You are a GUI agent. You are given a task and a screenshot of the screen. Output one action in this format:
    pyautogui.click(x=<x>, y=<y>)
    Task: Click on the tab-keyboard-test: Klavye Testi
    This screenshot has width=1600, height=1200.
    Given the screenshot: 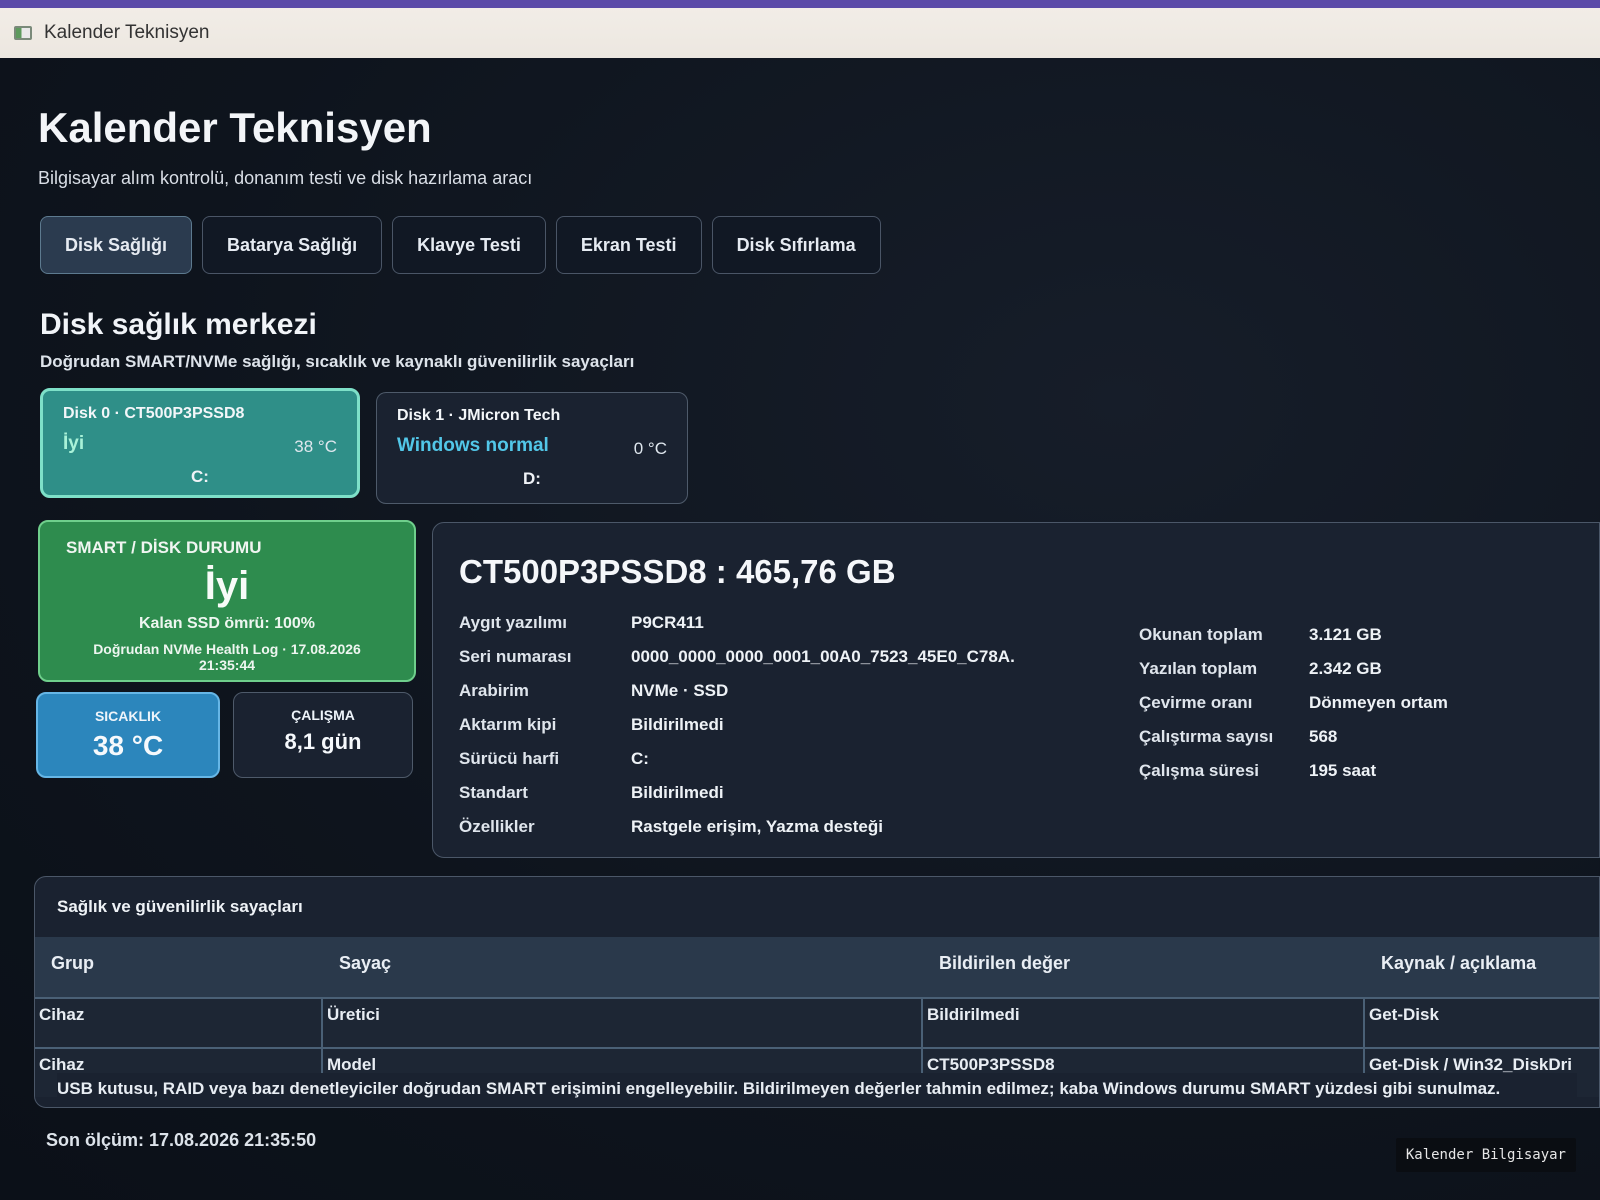 What is the action you would take?
    pyautogui.click(x=469, y=245)
    